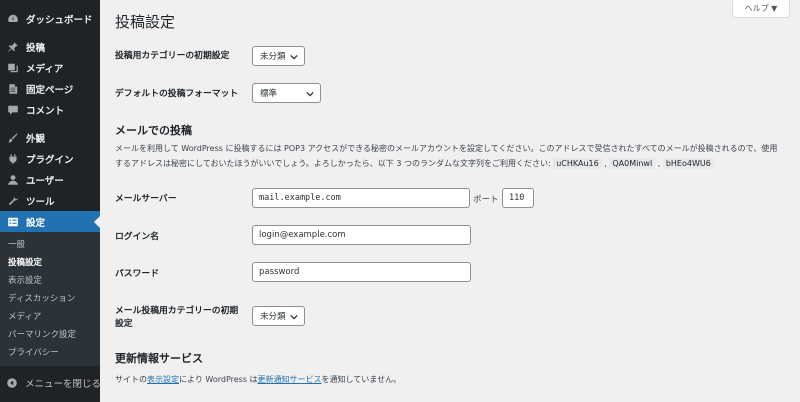 Image resolution: width=800 pixels, height=402 pixels. I want to click on default-category-select: 未分類, so click(278, 56).